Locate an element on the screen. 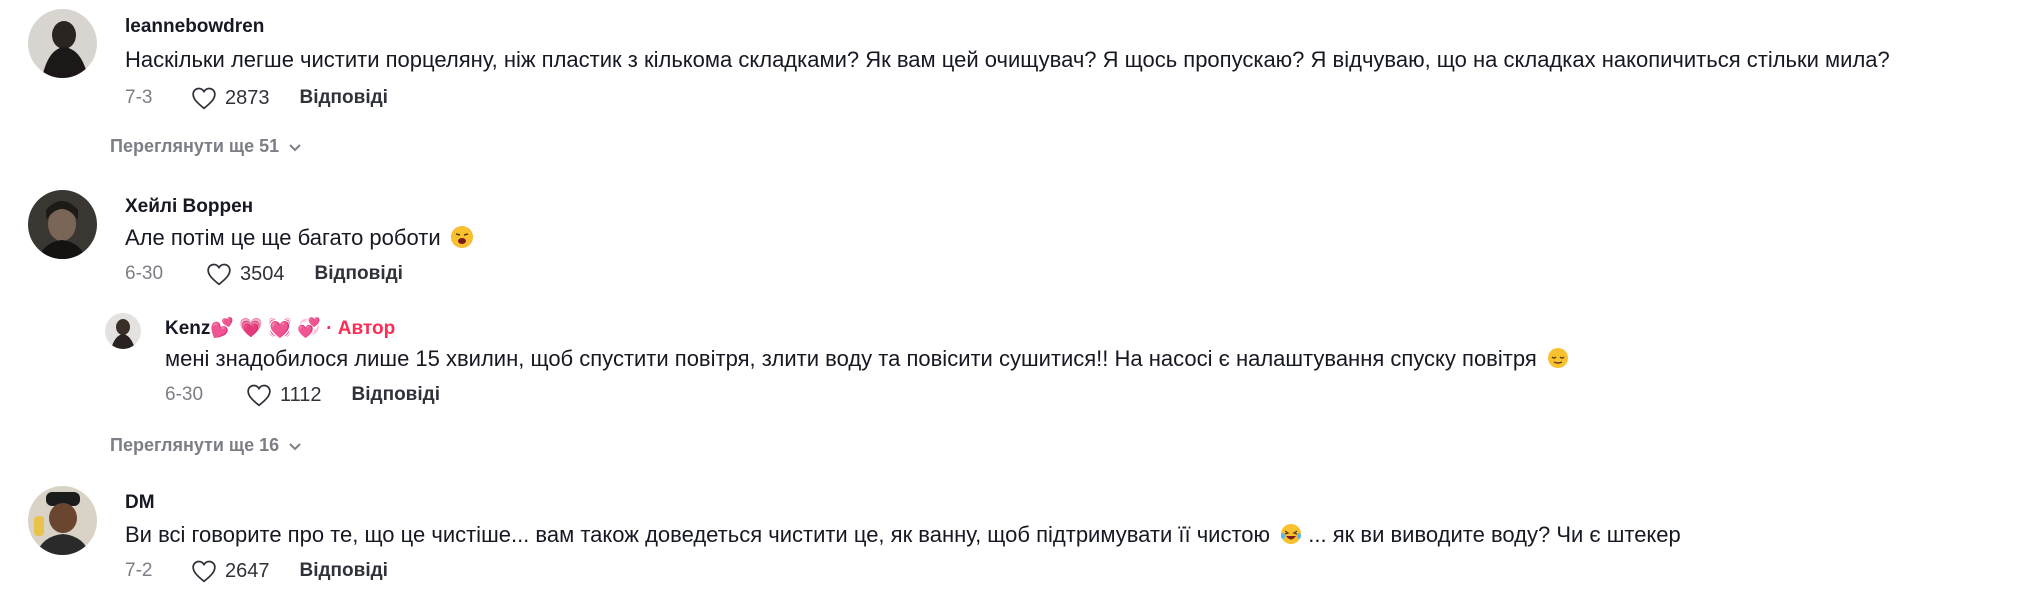 This screenshot has height=600, width=2017. comment-meta: 7-2 2647 Відповіді is located at coordinates (256, 571).